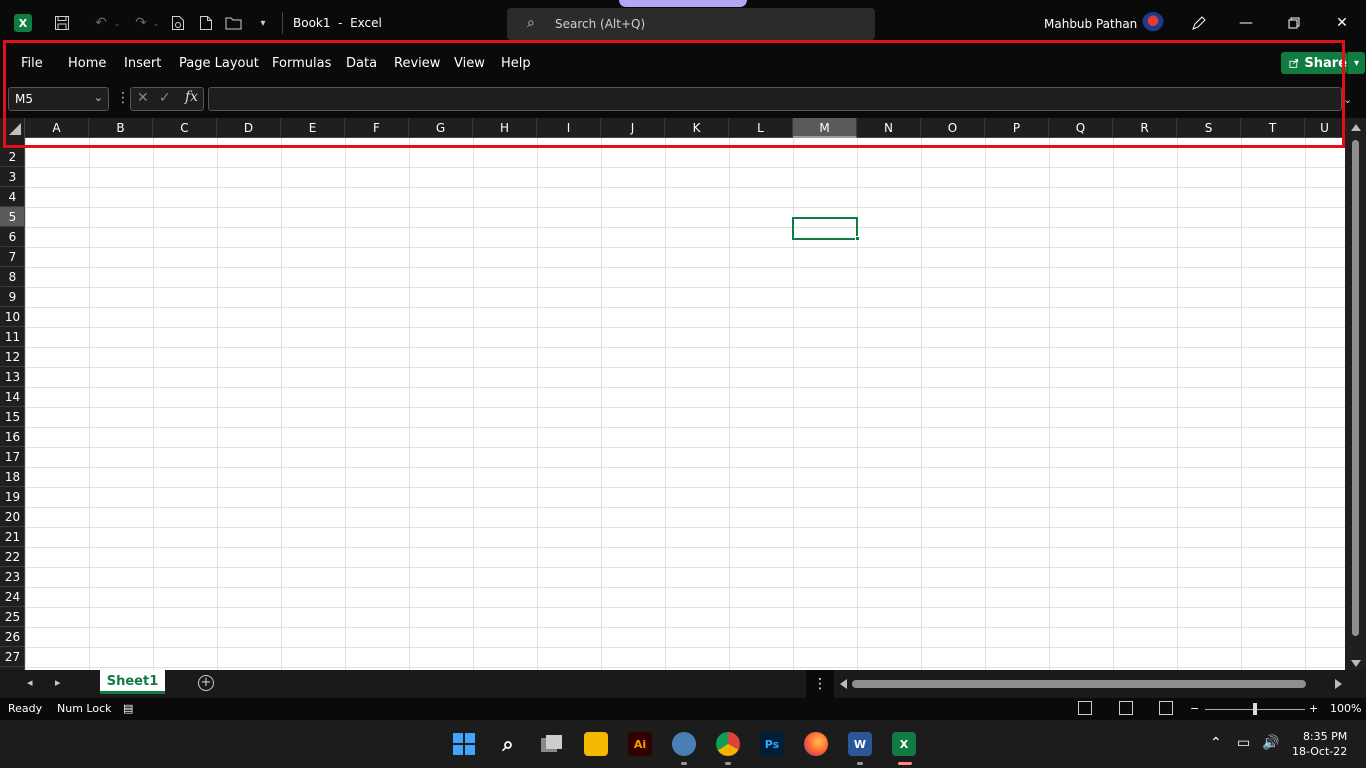 This screenshot has width=1366, height=768. Describe the element at coordinates (12, 317) in the screenshot. I see `row-header-10: 10` at that location.